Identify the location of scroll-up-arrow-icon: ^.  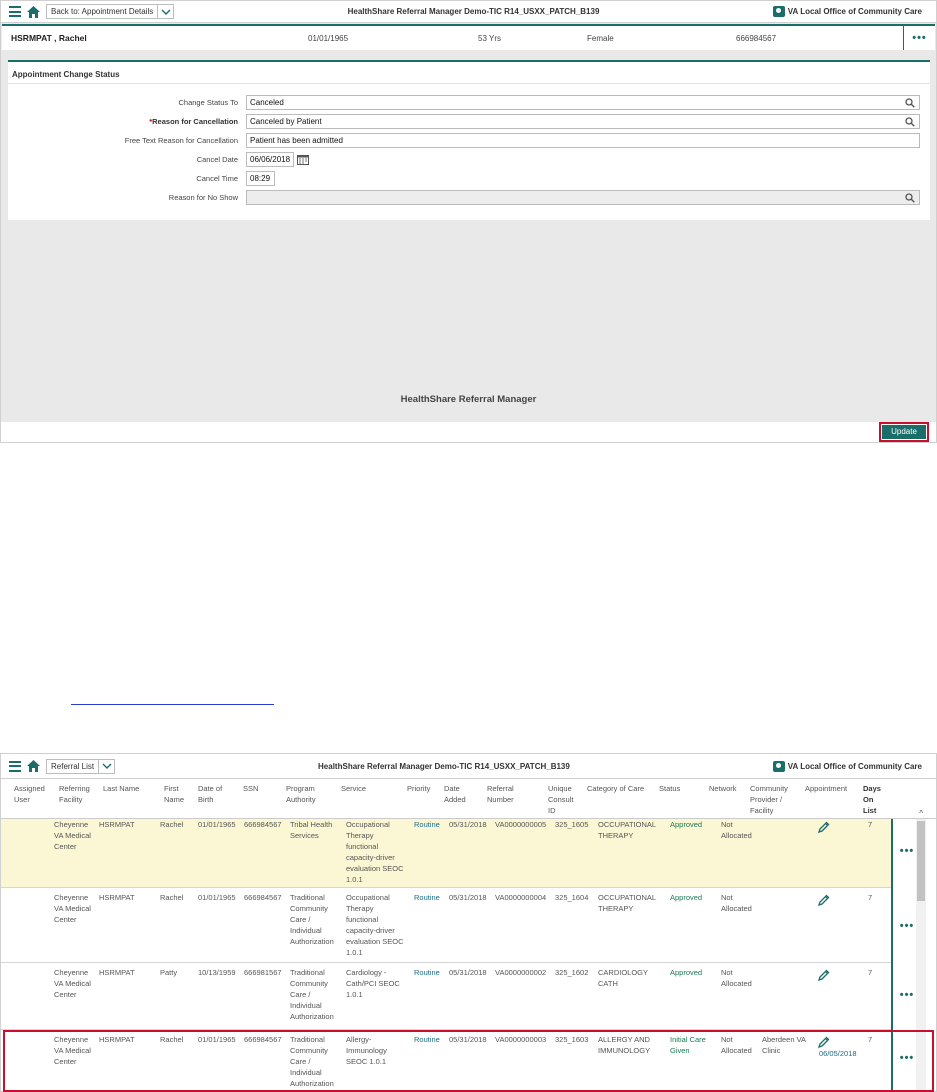
(921, 813).